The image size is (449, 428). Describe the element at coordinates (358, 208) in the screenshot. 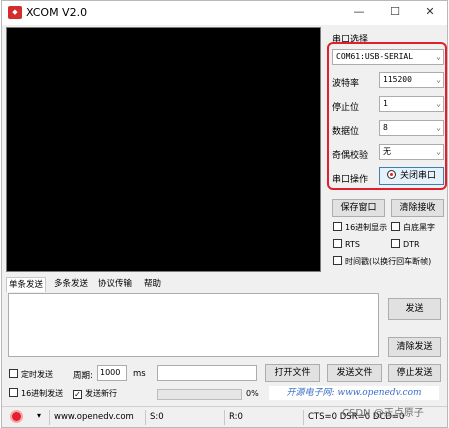

I see `save-window-button: 保存窗口` at that location.